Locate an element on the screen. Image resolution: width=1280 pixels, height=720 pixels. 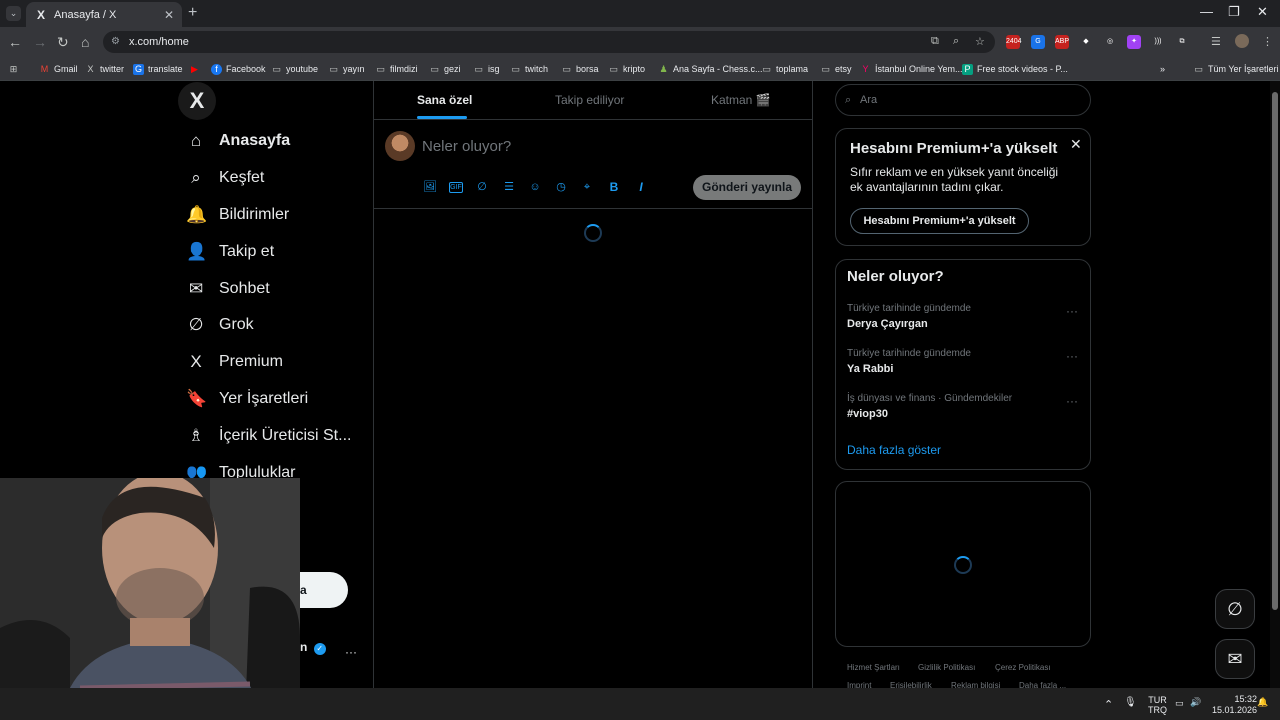
grok-compose-icon: ∅ is located at coordinates (482, 187).